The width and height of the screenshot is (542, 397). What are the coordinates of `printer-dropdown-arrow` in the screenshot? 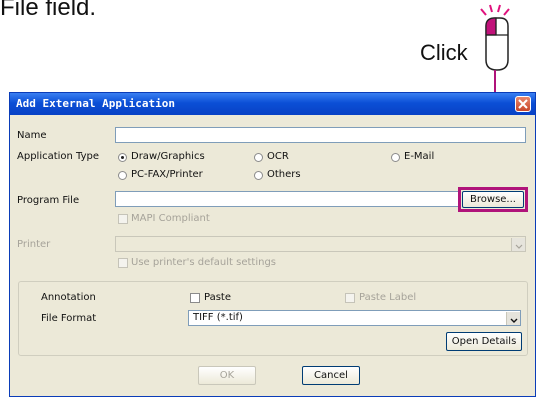 It's located at (518, 244).